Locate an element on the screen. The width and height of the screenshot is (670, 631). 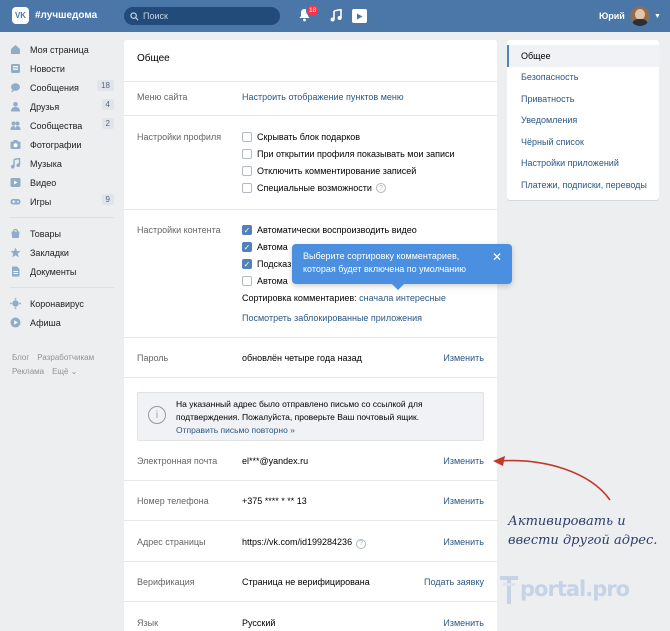
settings-tab-apps: Настройки приложений is located at coordinates (583, 164).